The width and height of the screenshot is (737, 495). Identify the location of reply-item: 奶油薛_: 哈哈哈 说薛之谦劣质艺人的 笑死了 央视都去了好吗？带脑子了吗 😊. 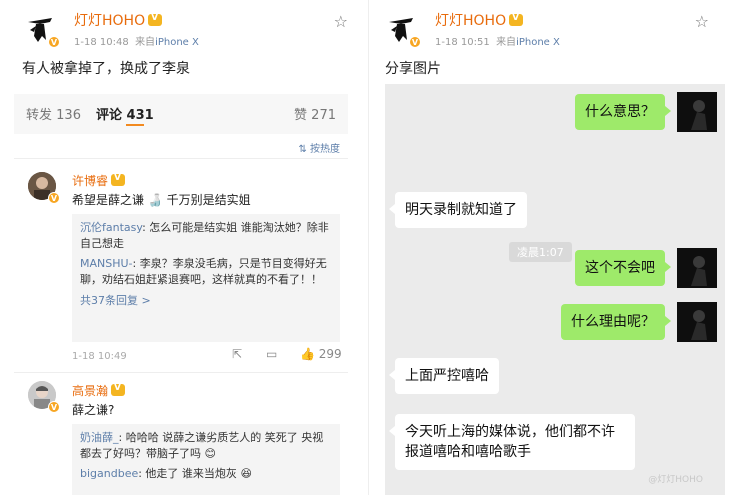
(202, 445).